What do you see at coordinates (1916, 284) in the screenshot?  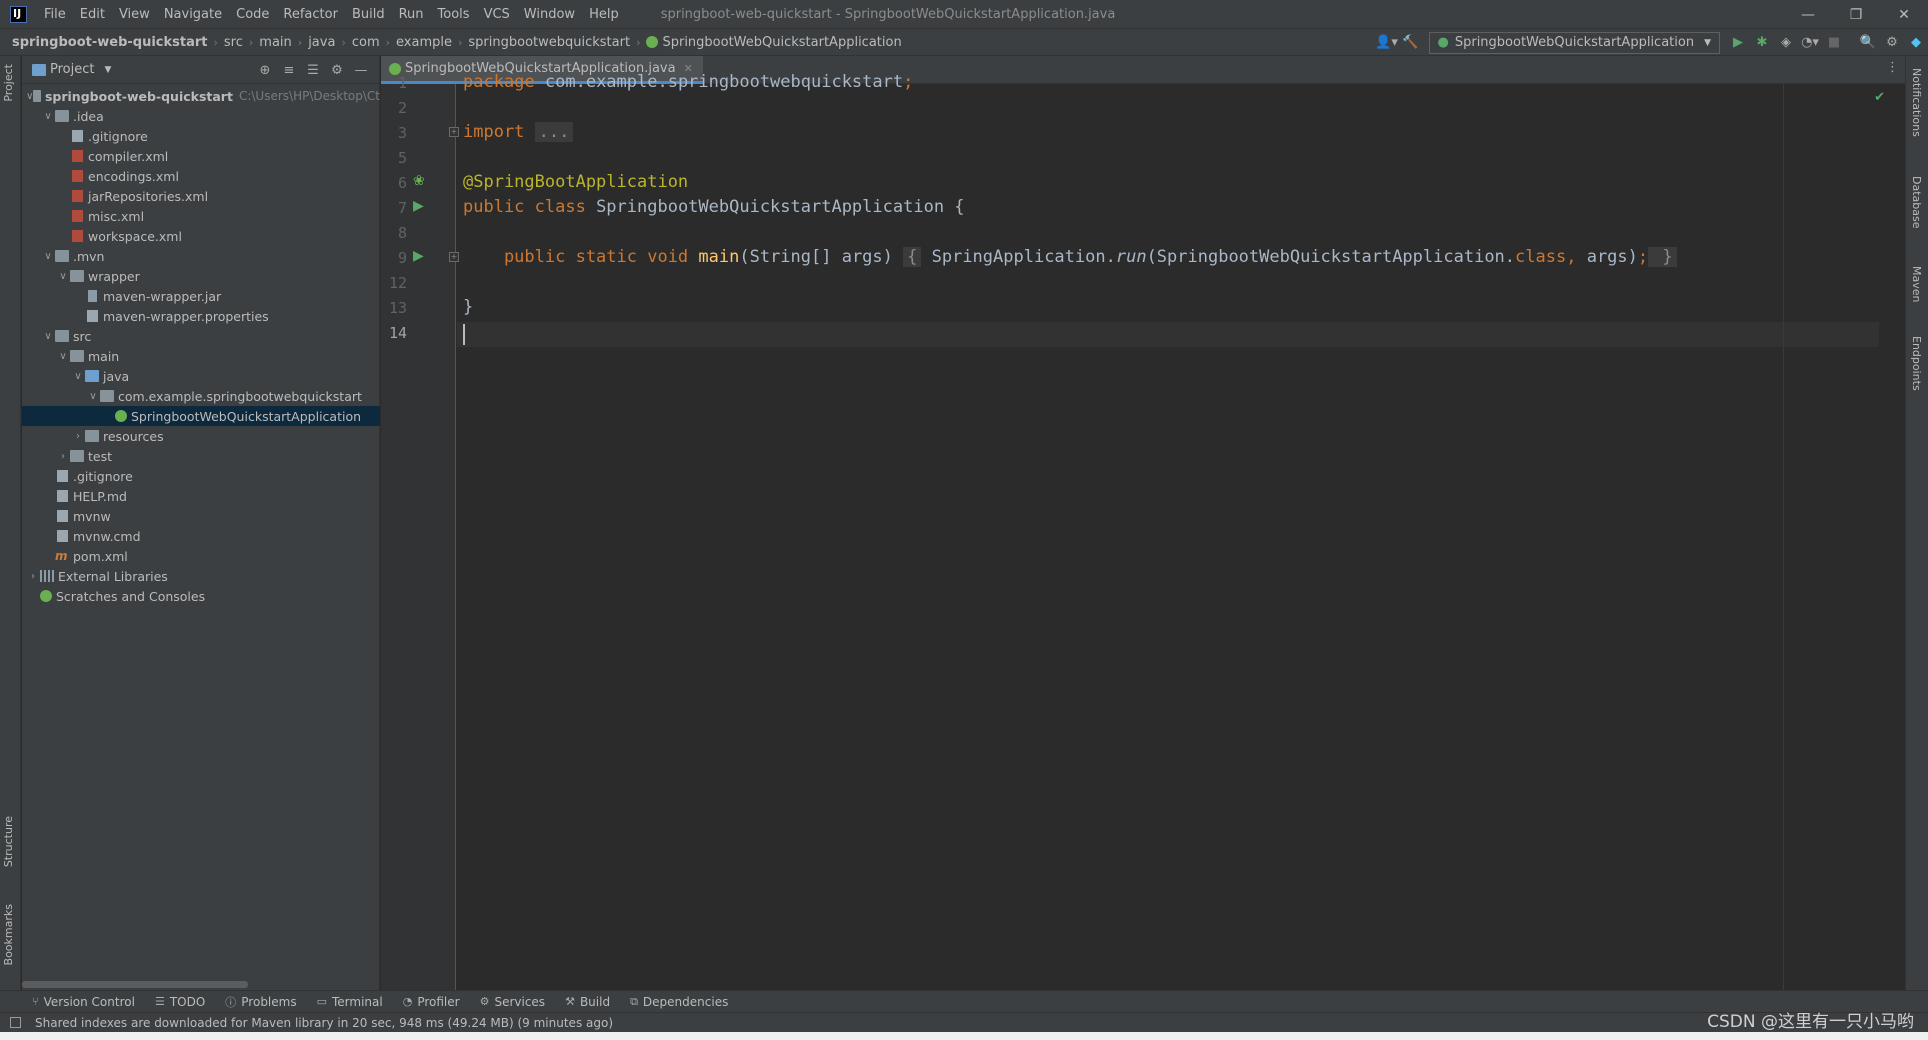 I see `maven-tool-tab: Maven` at bounding box center [1916, 284].